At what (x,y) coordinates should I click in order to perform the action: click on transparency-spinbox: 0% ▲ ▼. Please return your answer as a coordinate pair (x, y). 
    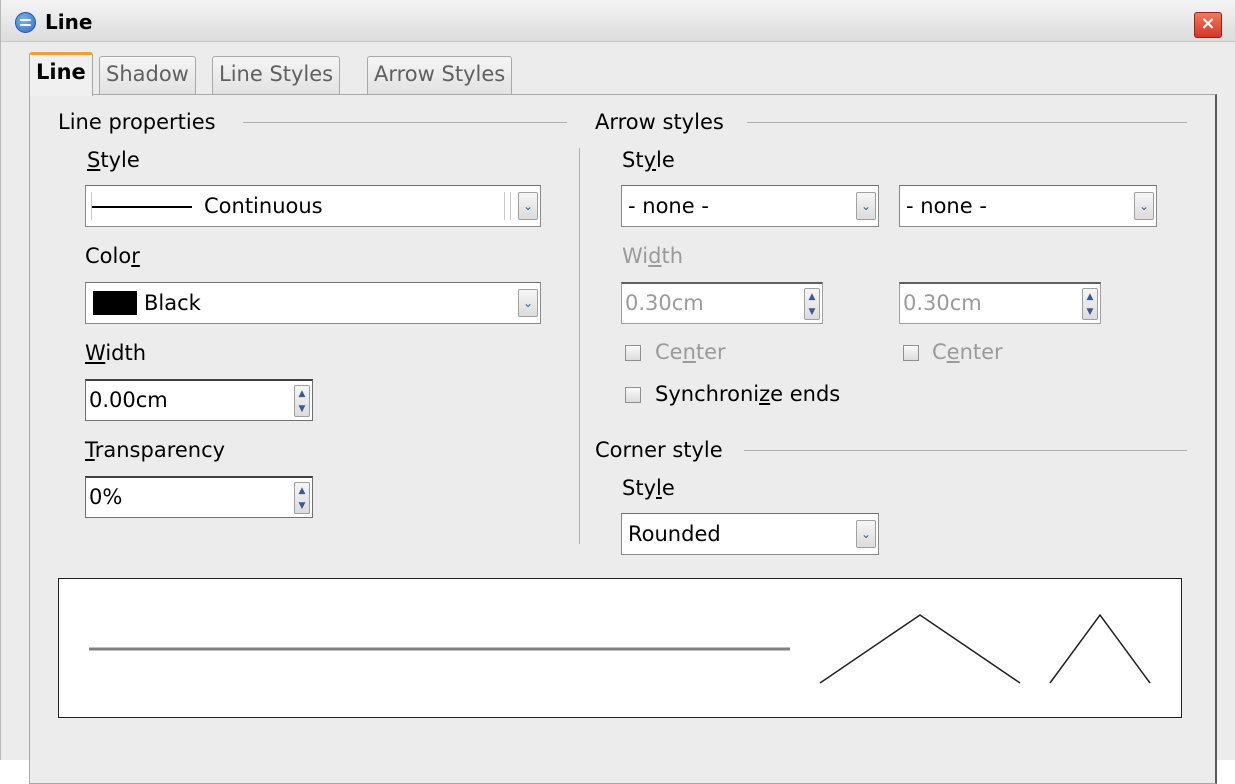
    Looking at the image, I should click on (199, 497).